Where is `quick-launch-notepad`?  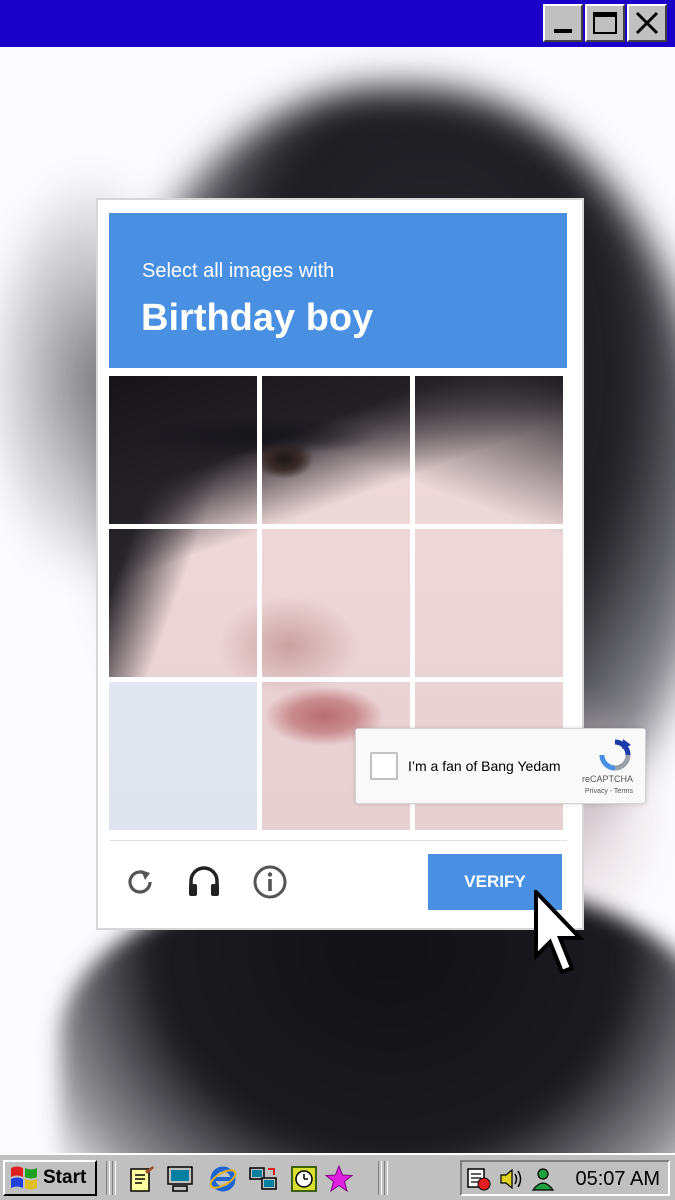 quick-launch-notepad is located at coordinates (141, 1179).